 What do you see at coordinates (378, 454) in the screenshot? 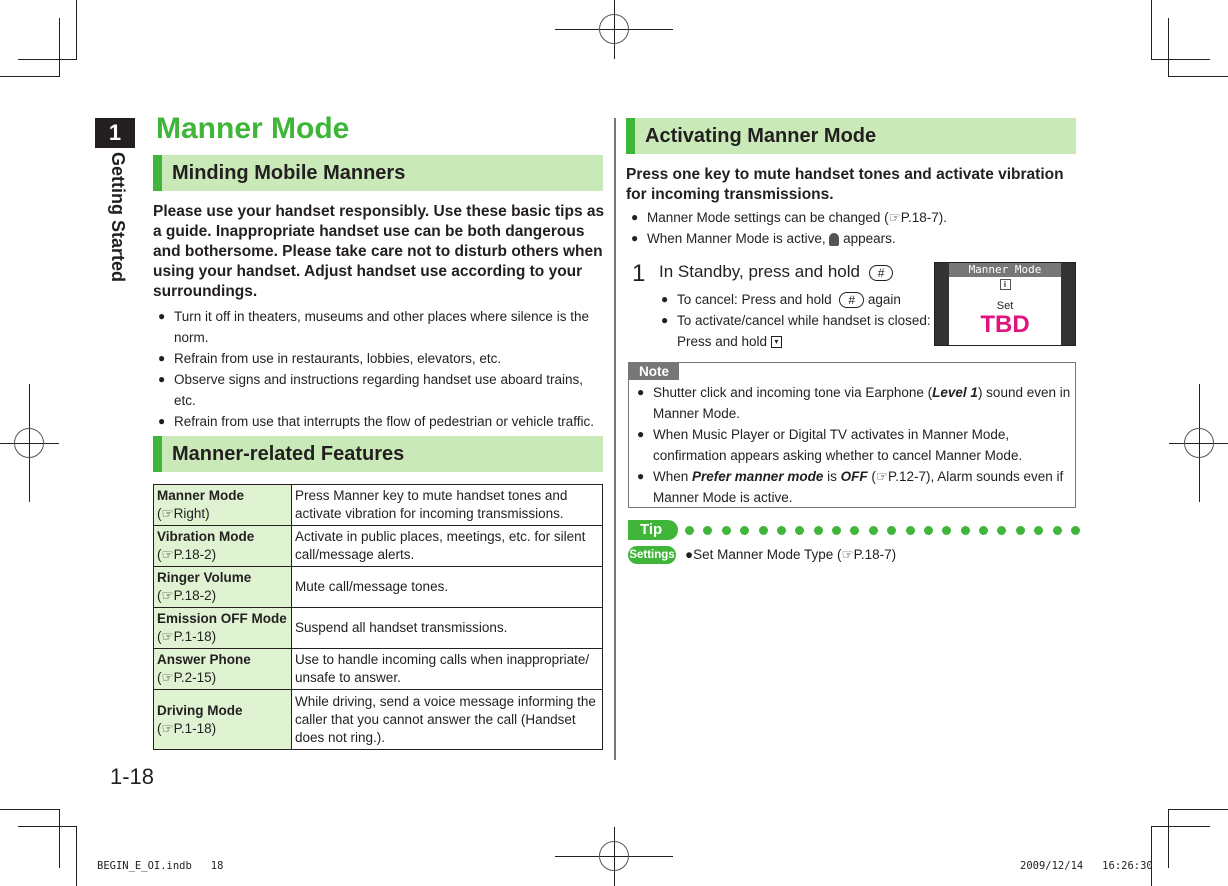
I see `section-heading-features: Manner-related Features` at bounding box center [378, 454].